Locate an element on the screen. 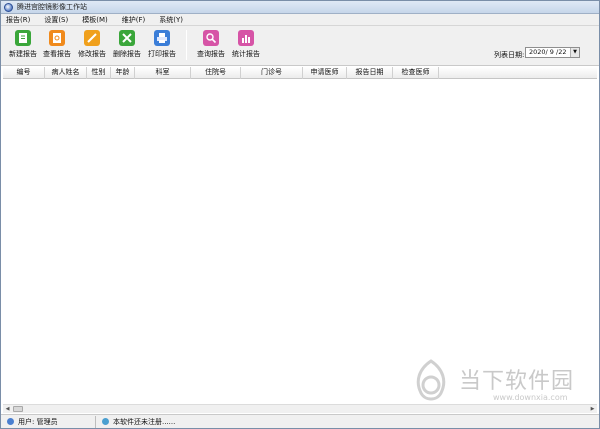  app-icon is located at coordinates (8, 7).